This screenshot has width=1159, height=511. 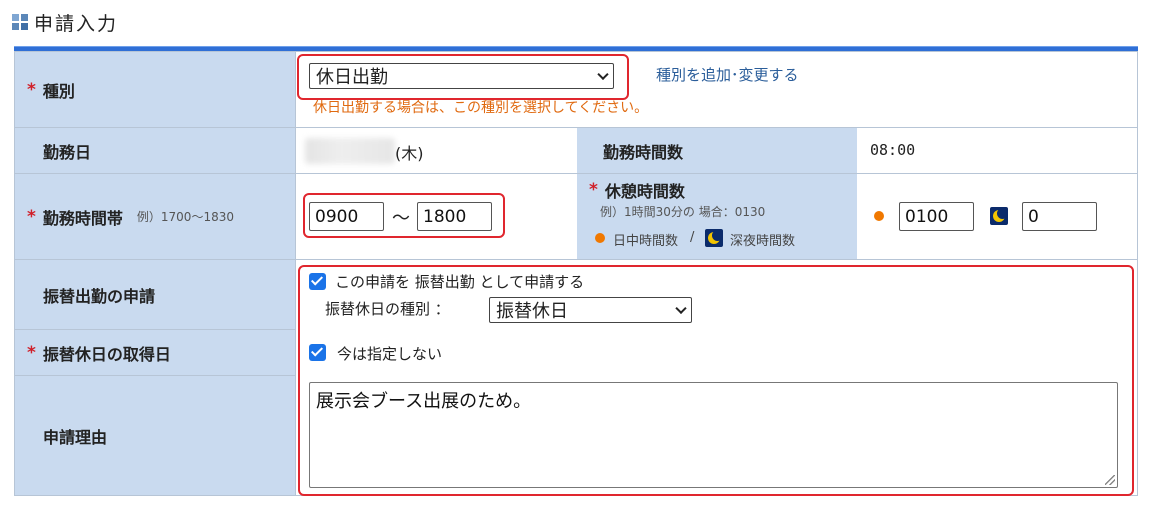 I want to click on category-selected: 休日出勤, so click(x=352, y=77).